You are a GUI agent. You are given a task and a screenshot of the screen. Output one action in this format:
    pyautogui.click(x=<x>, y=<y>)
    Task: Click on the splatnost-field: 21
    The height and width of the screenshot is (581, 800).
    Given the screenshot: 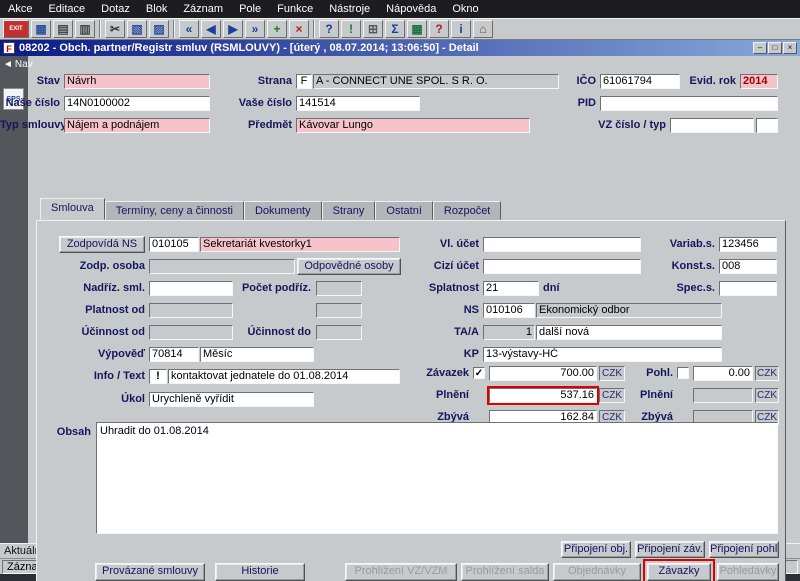 What is the action you would take?
    pyautogui.click(x=511, y=288)
    